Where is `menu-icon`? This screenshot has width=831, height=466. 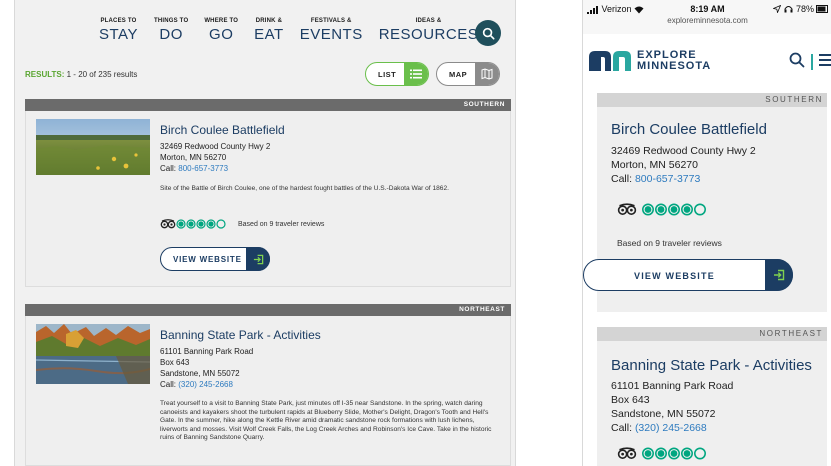
menu-icon is located at coordinates (825, 60).